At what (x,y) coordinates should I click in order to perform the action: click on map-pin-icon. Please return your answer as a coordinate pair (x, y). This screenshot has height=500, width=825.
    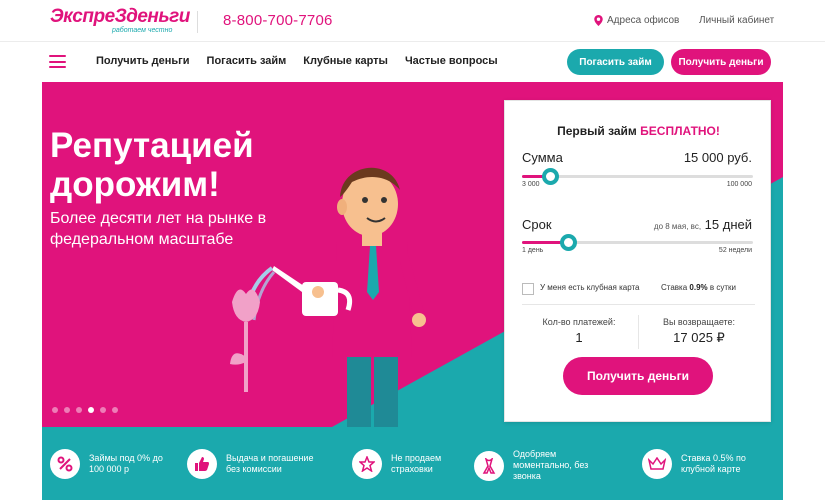
    Looking at the image, I should click on (598, 20).